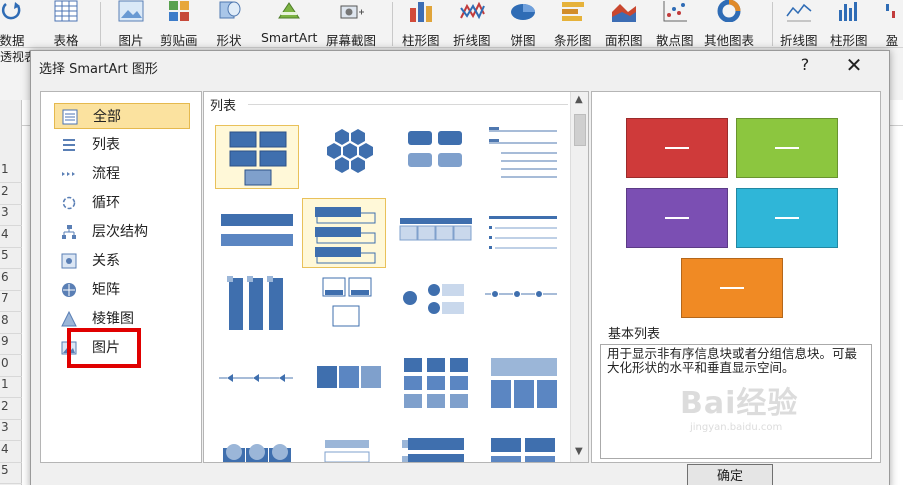 The image size is (903, 485). What do you see at coordinates (11, 280) in the screenshot?
I see `row-number: 6` at bounding box center [11, 280].